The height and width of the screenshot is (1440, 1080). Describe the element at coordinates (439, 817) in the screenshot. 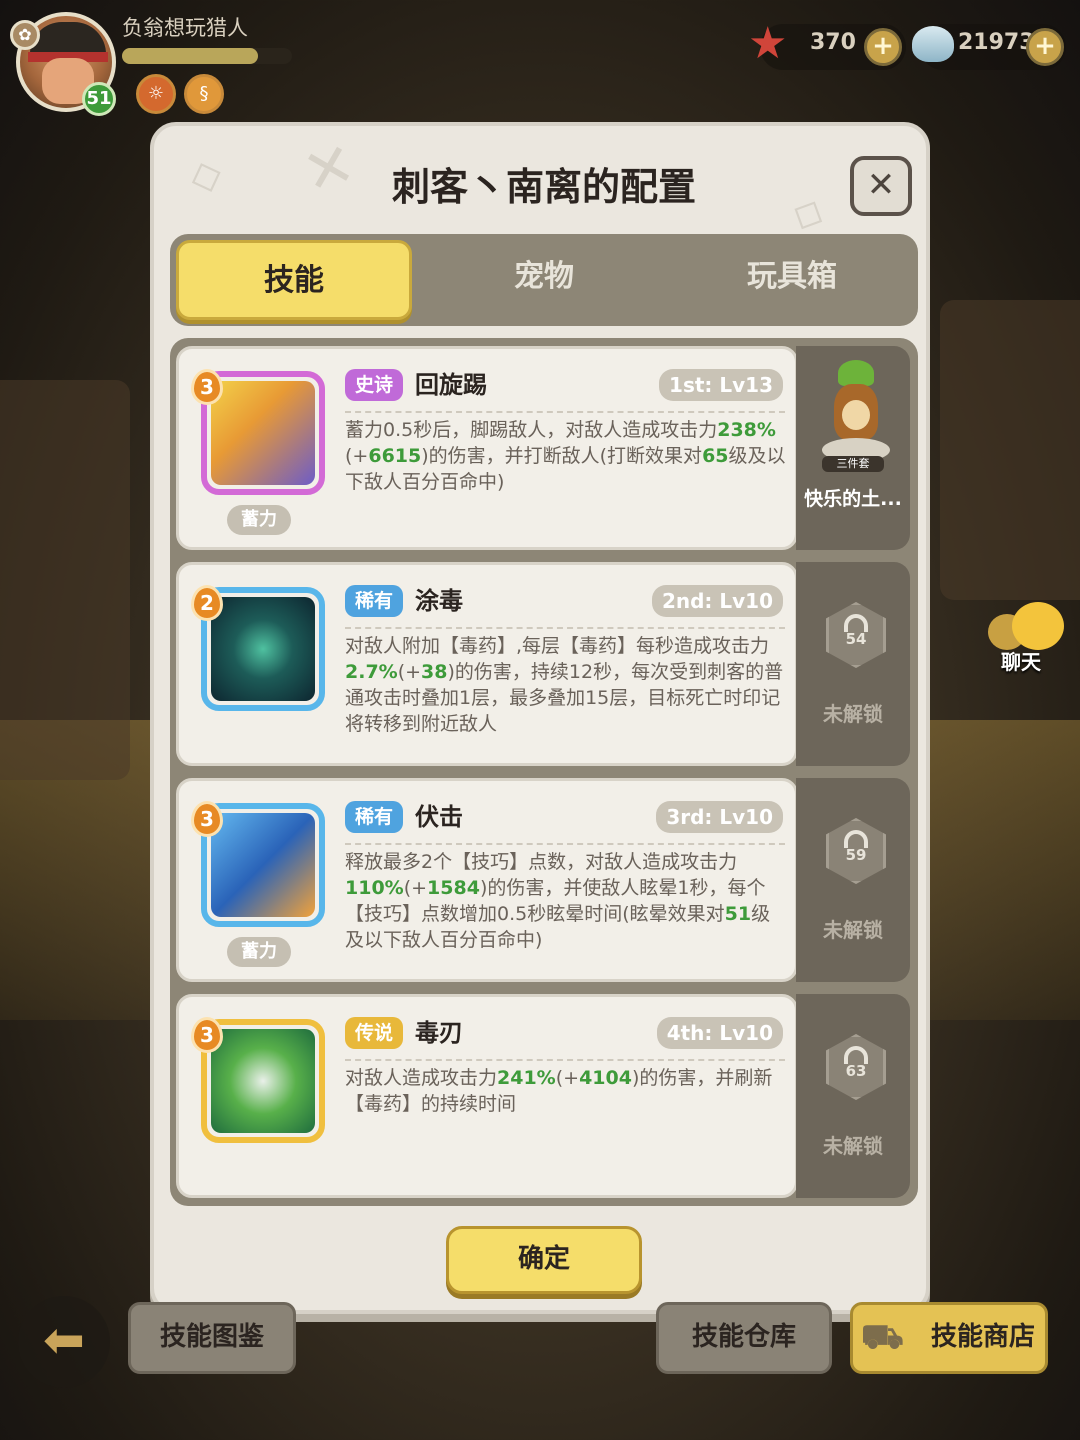

I see `skill-name: 伏击` at that location.